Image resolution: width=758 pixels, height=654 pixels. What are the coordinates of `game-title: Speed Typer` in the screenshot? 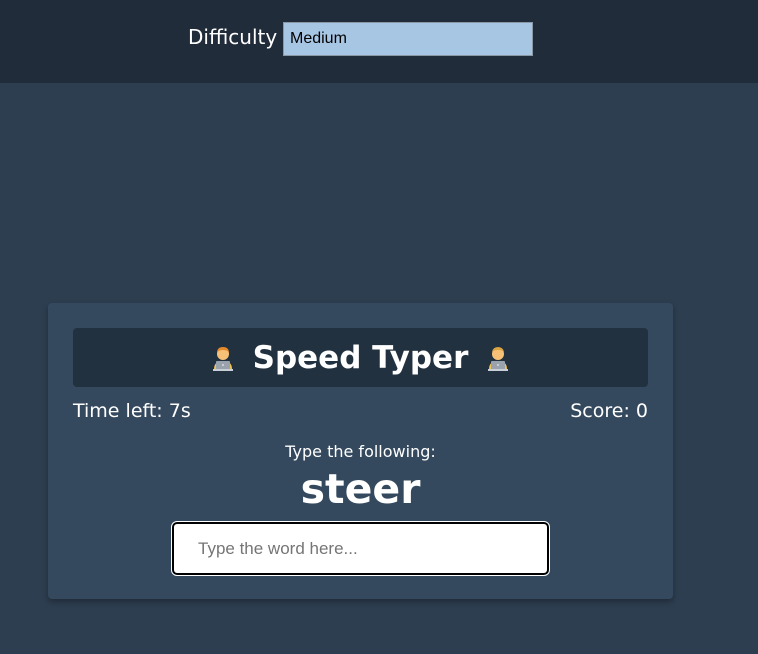 It's located at (360, 357).